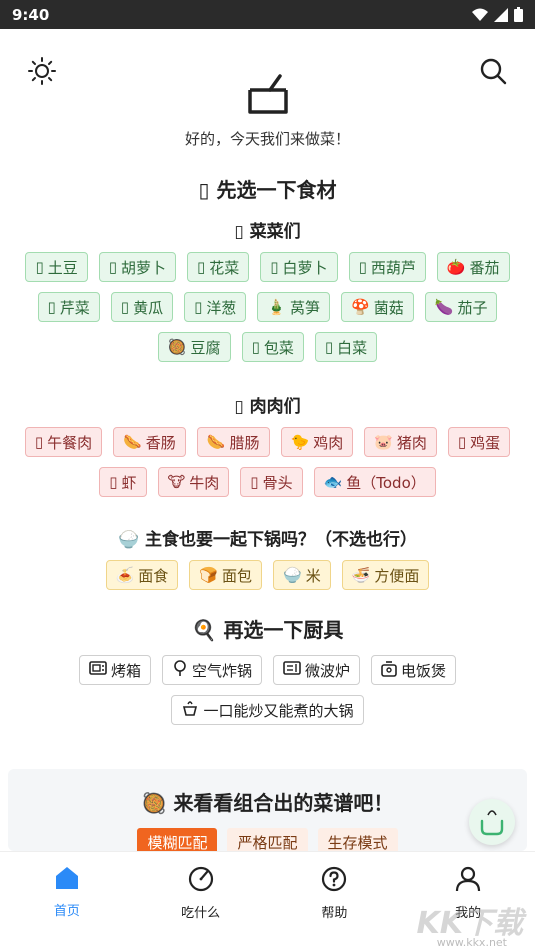  What do you see at coordinates (377, 307) in the screenshot?
I see `veg-tag: 🍄 菌菇` at bounding box center [377, 307].